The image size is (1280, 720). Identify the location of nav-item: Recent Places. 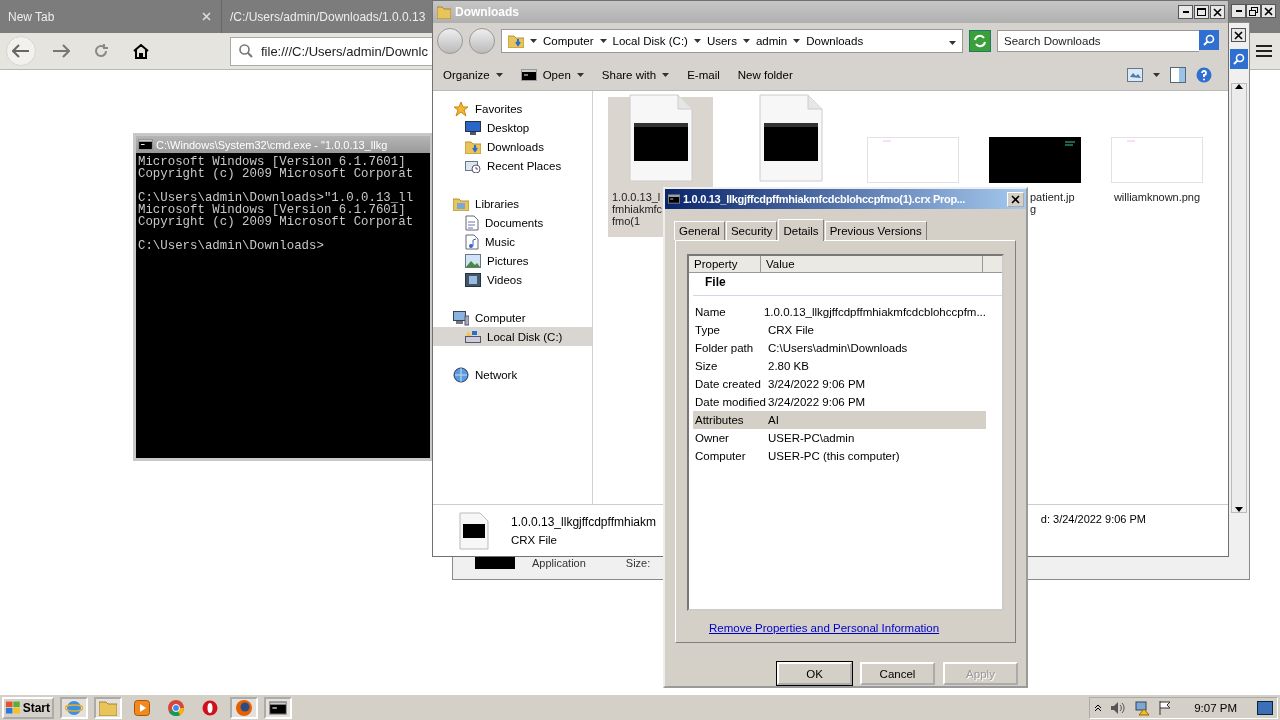
(512, 165).